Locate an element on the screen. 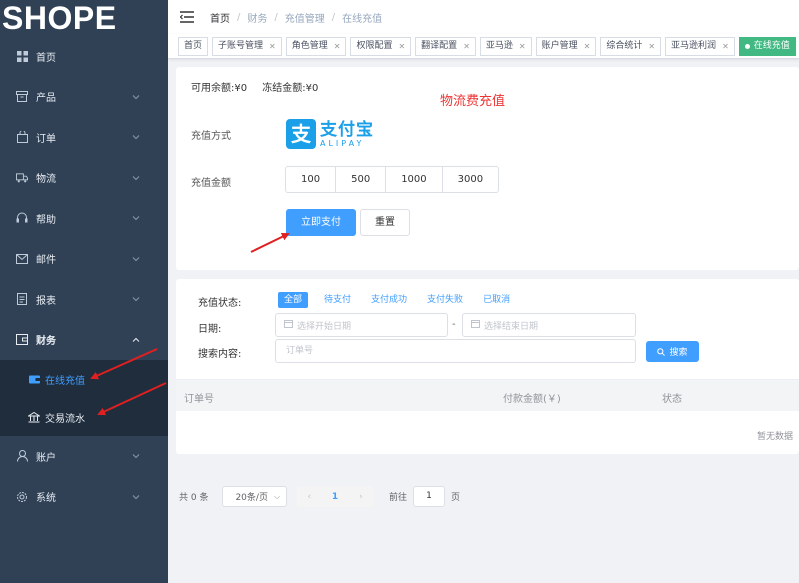 The height and width of the screenshot is (583, 799). sidebar-item-label: 报表 is located at coordinates (46, 301).